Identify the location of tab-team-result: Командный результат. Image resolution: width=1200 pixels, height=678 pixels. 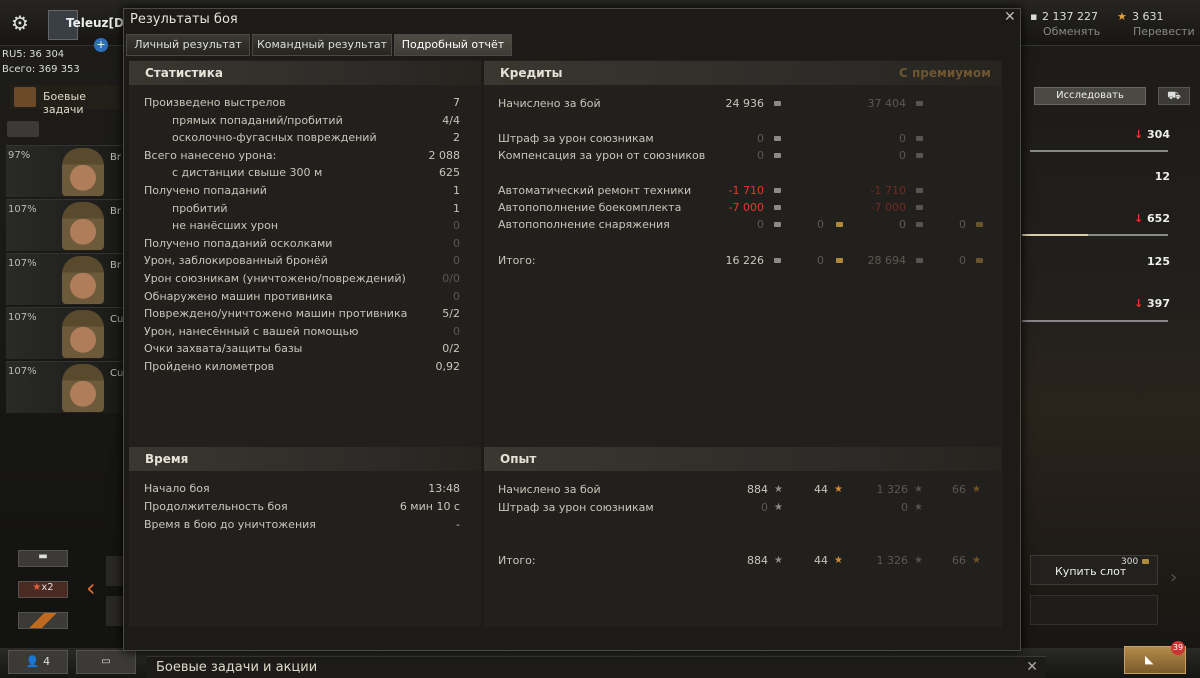
(322, 45).